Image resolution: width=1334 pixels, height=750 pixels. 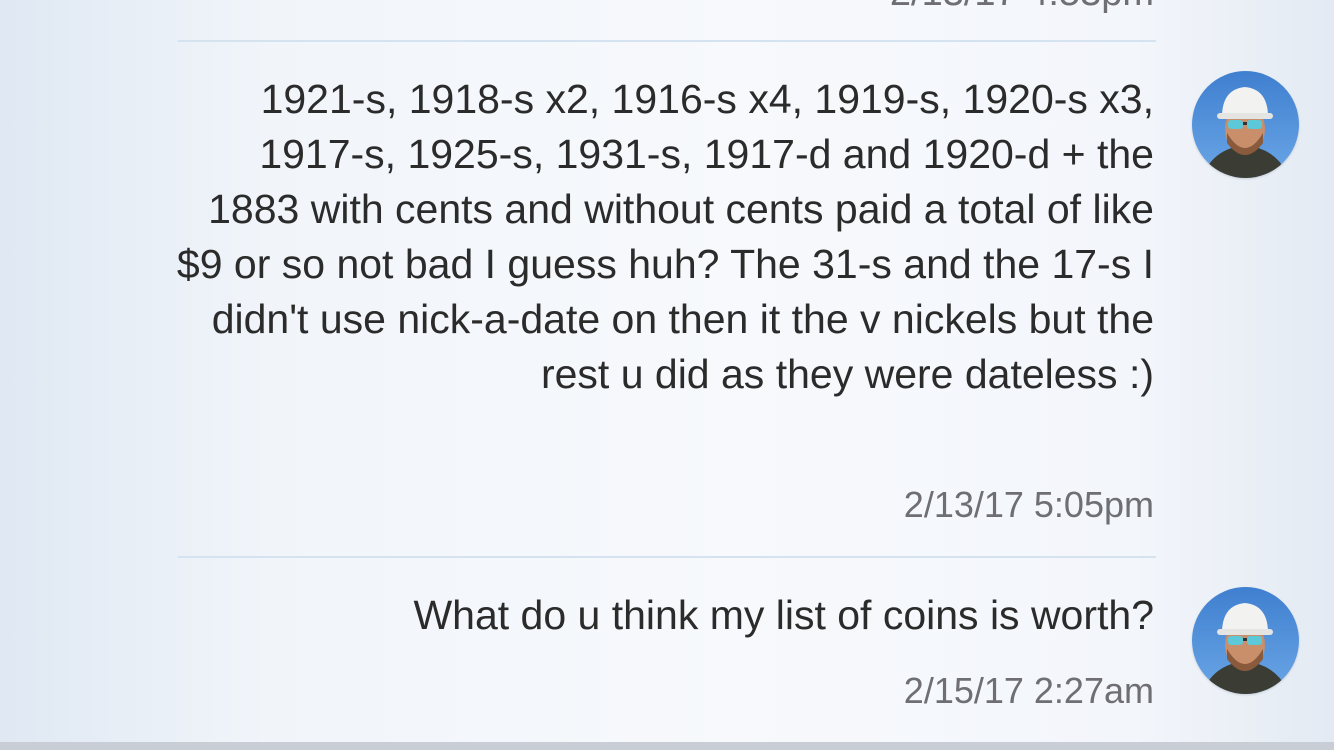 What do you see at coordinates (1028, 504) in the screenshot?
I see `message-timestamp: 2/13/17 5:05pm` at bounding box center [1028, 504].